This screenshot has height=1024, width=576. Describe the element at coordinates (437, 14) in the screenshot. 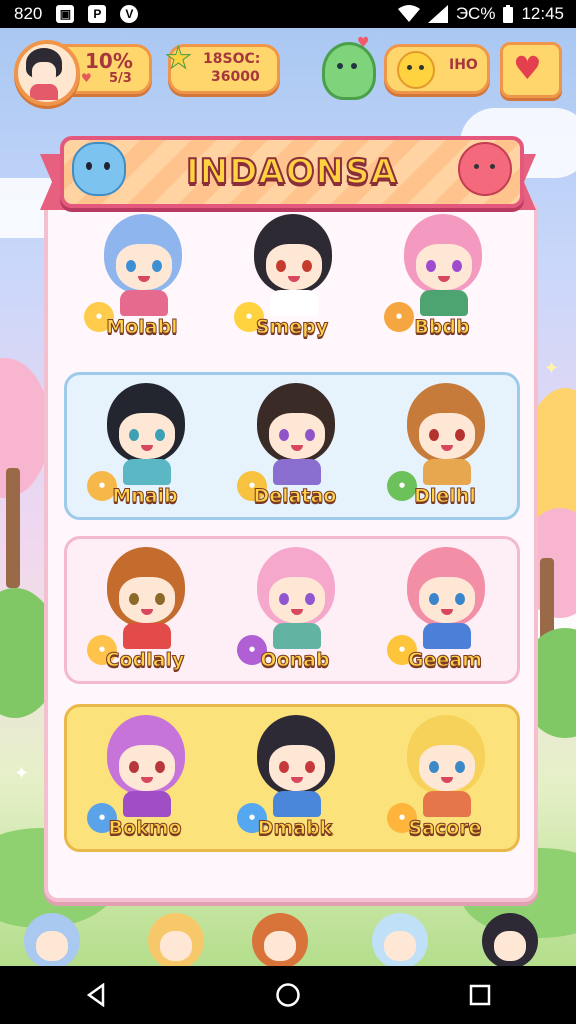

I see `signal-icon` at that location.